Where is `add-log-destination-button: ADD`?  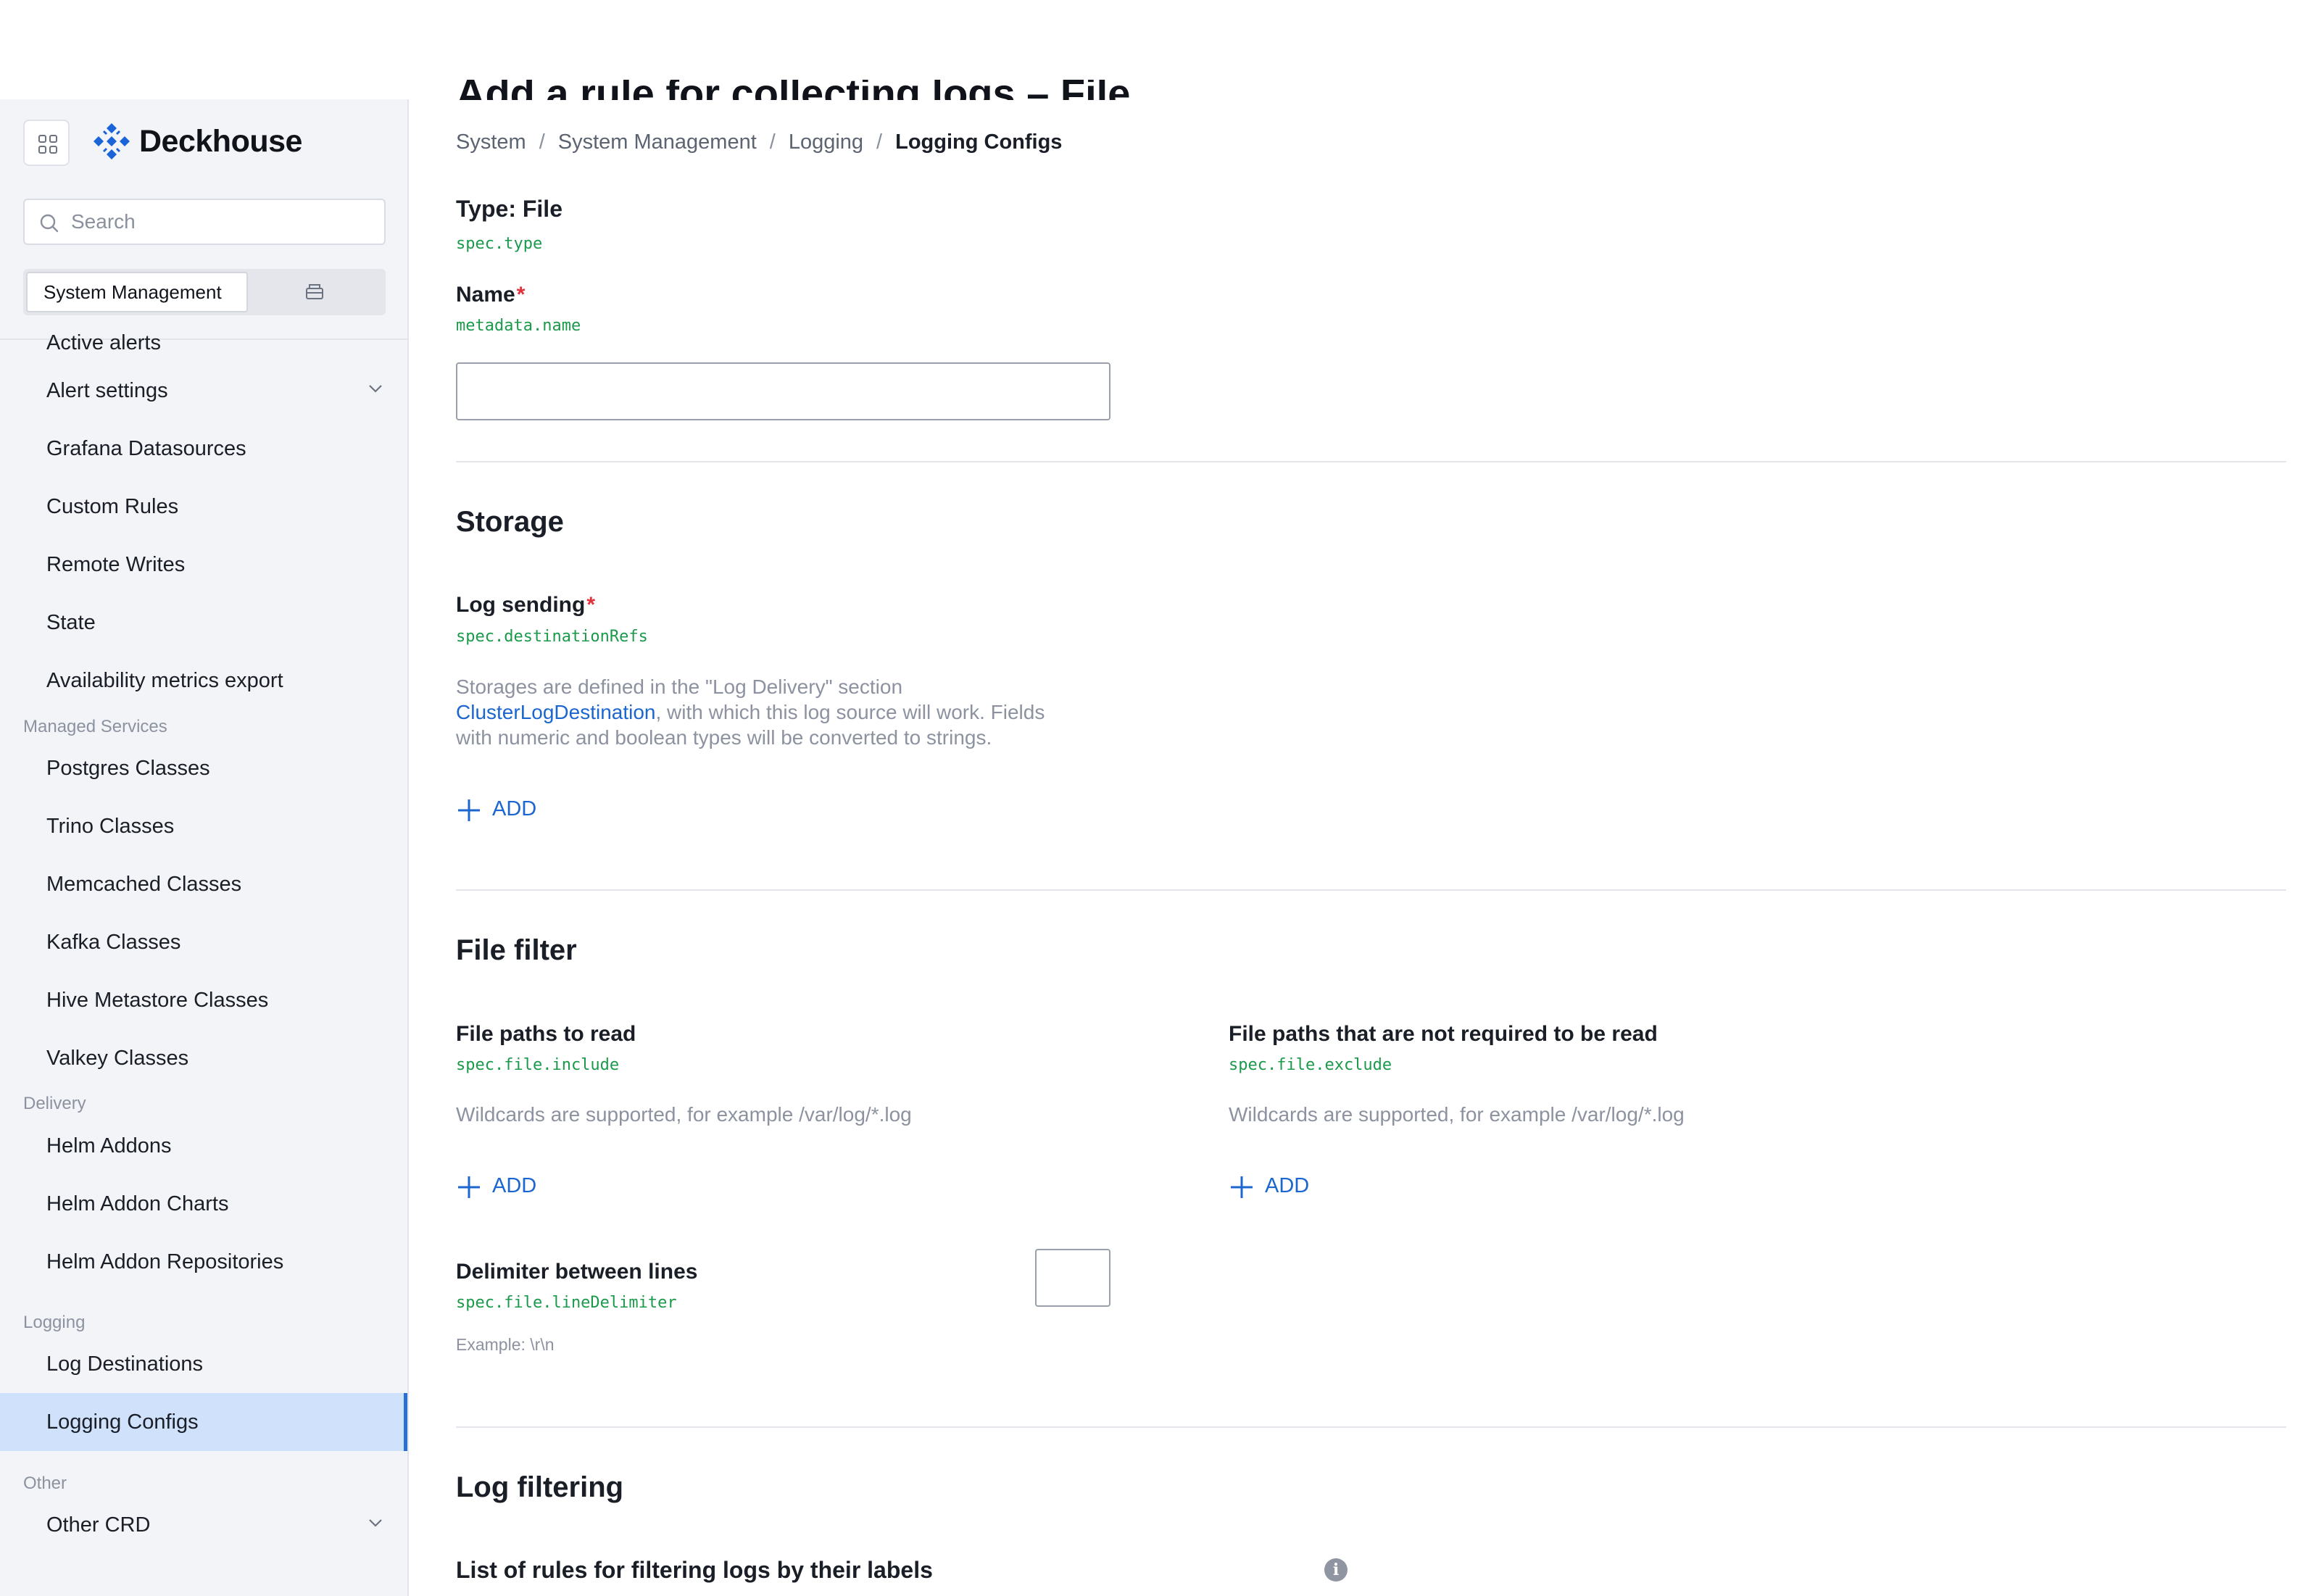 add-log-destination-button: ADD is located at coordinates (506, 811).